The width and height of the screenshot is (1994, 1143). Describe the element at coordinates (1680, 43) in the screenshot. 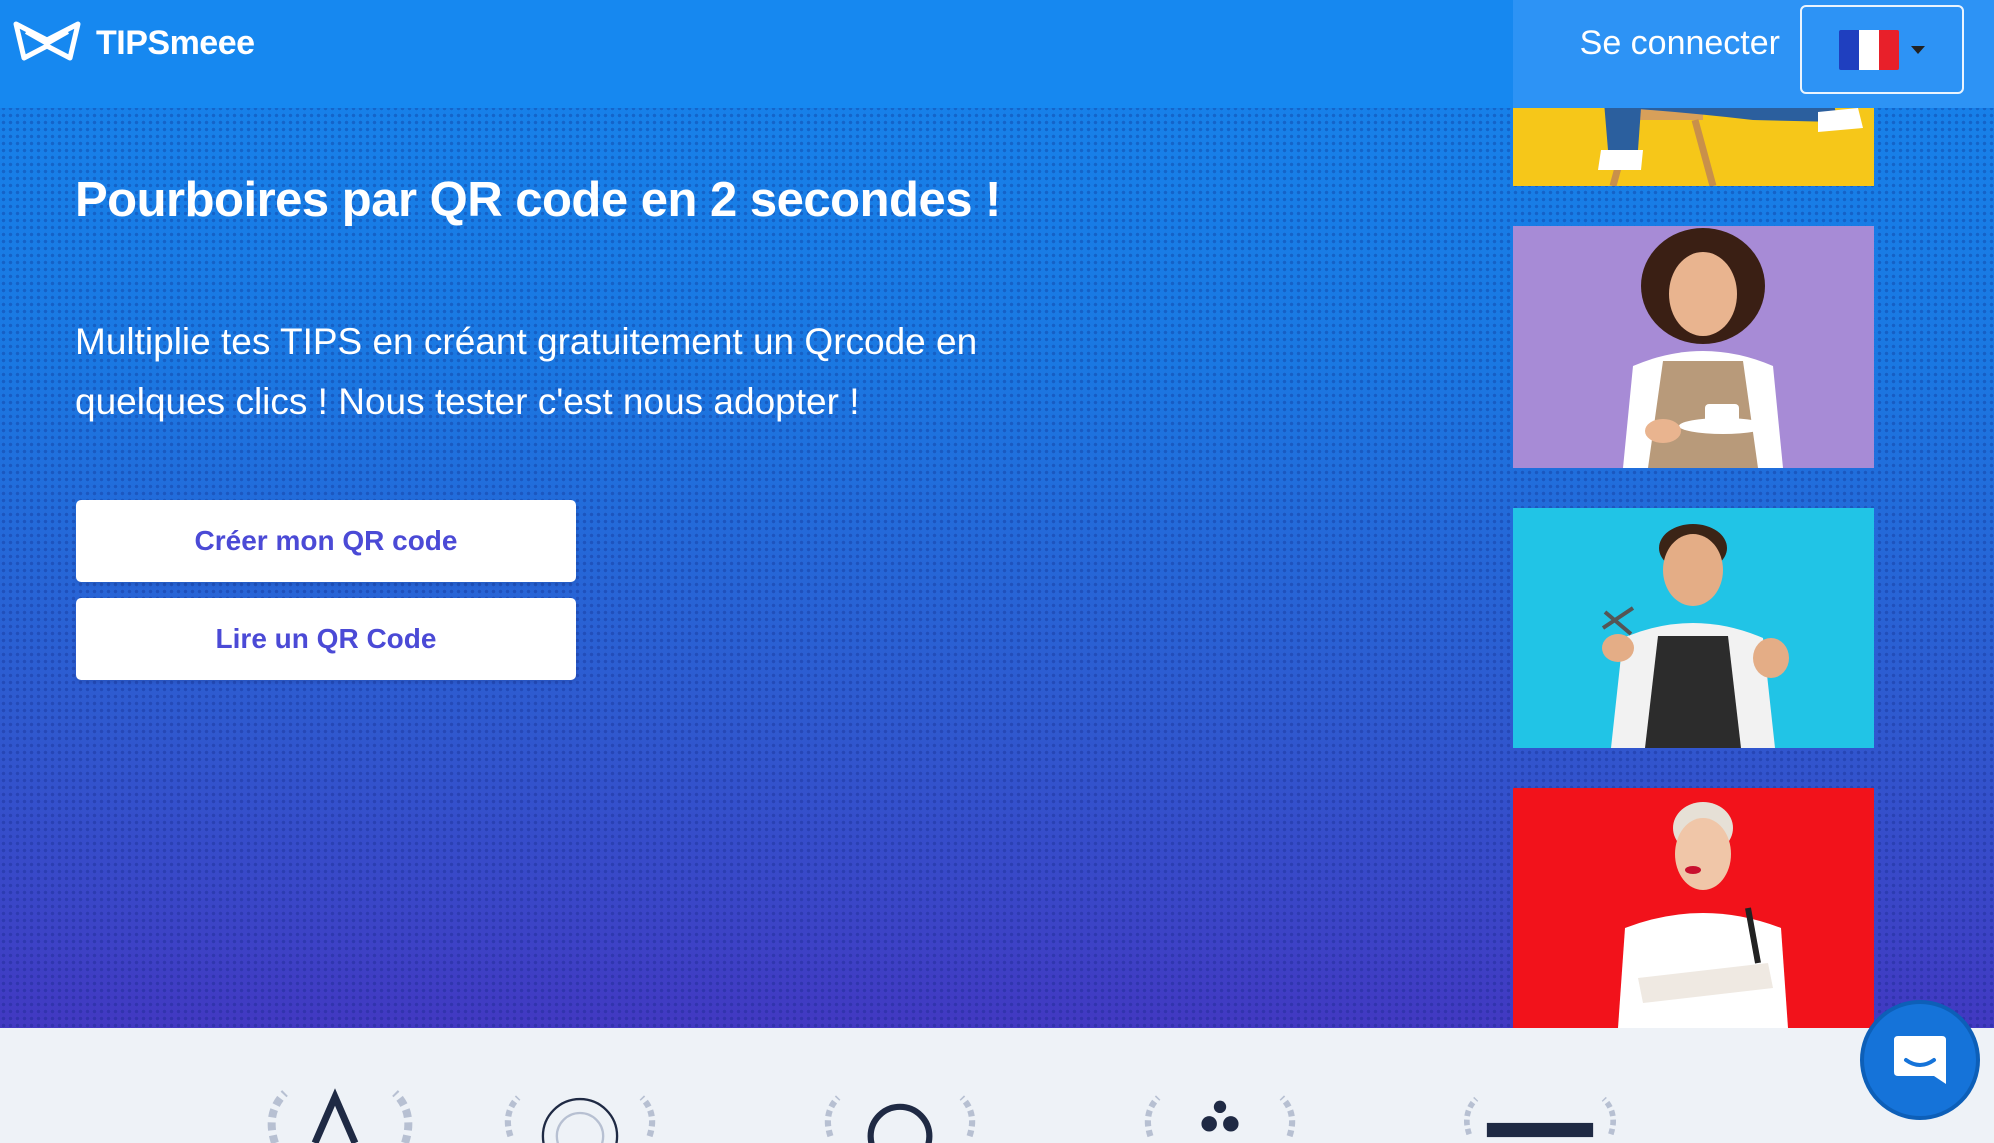

I see `login-link: Se connecter` at that location.